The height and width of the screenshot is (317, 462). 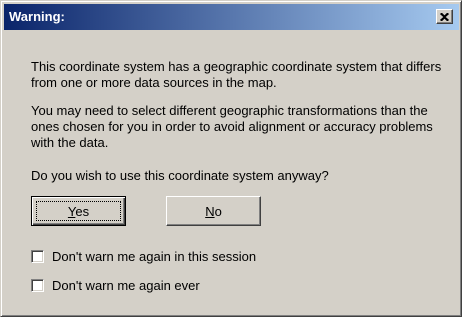 I want to click on option-session-label: Don't warn me again in this session, so click(x=154, y=256).